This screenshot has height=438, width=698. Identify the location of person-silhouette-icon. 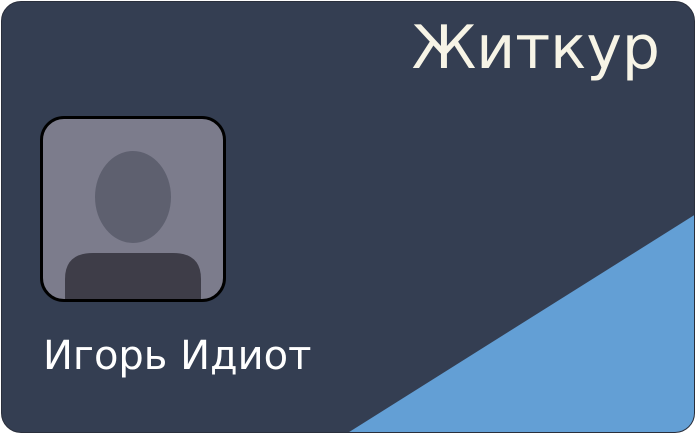
(133, 225).